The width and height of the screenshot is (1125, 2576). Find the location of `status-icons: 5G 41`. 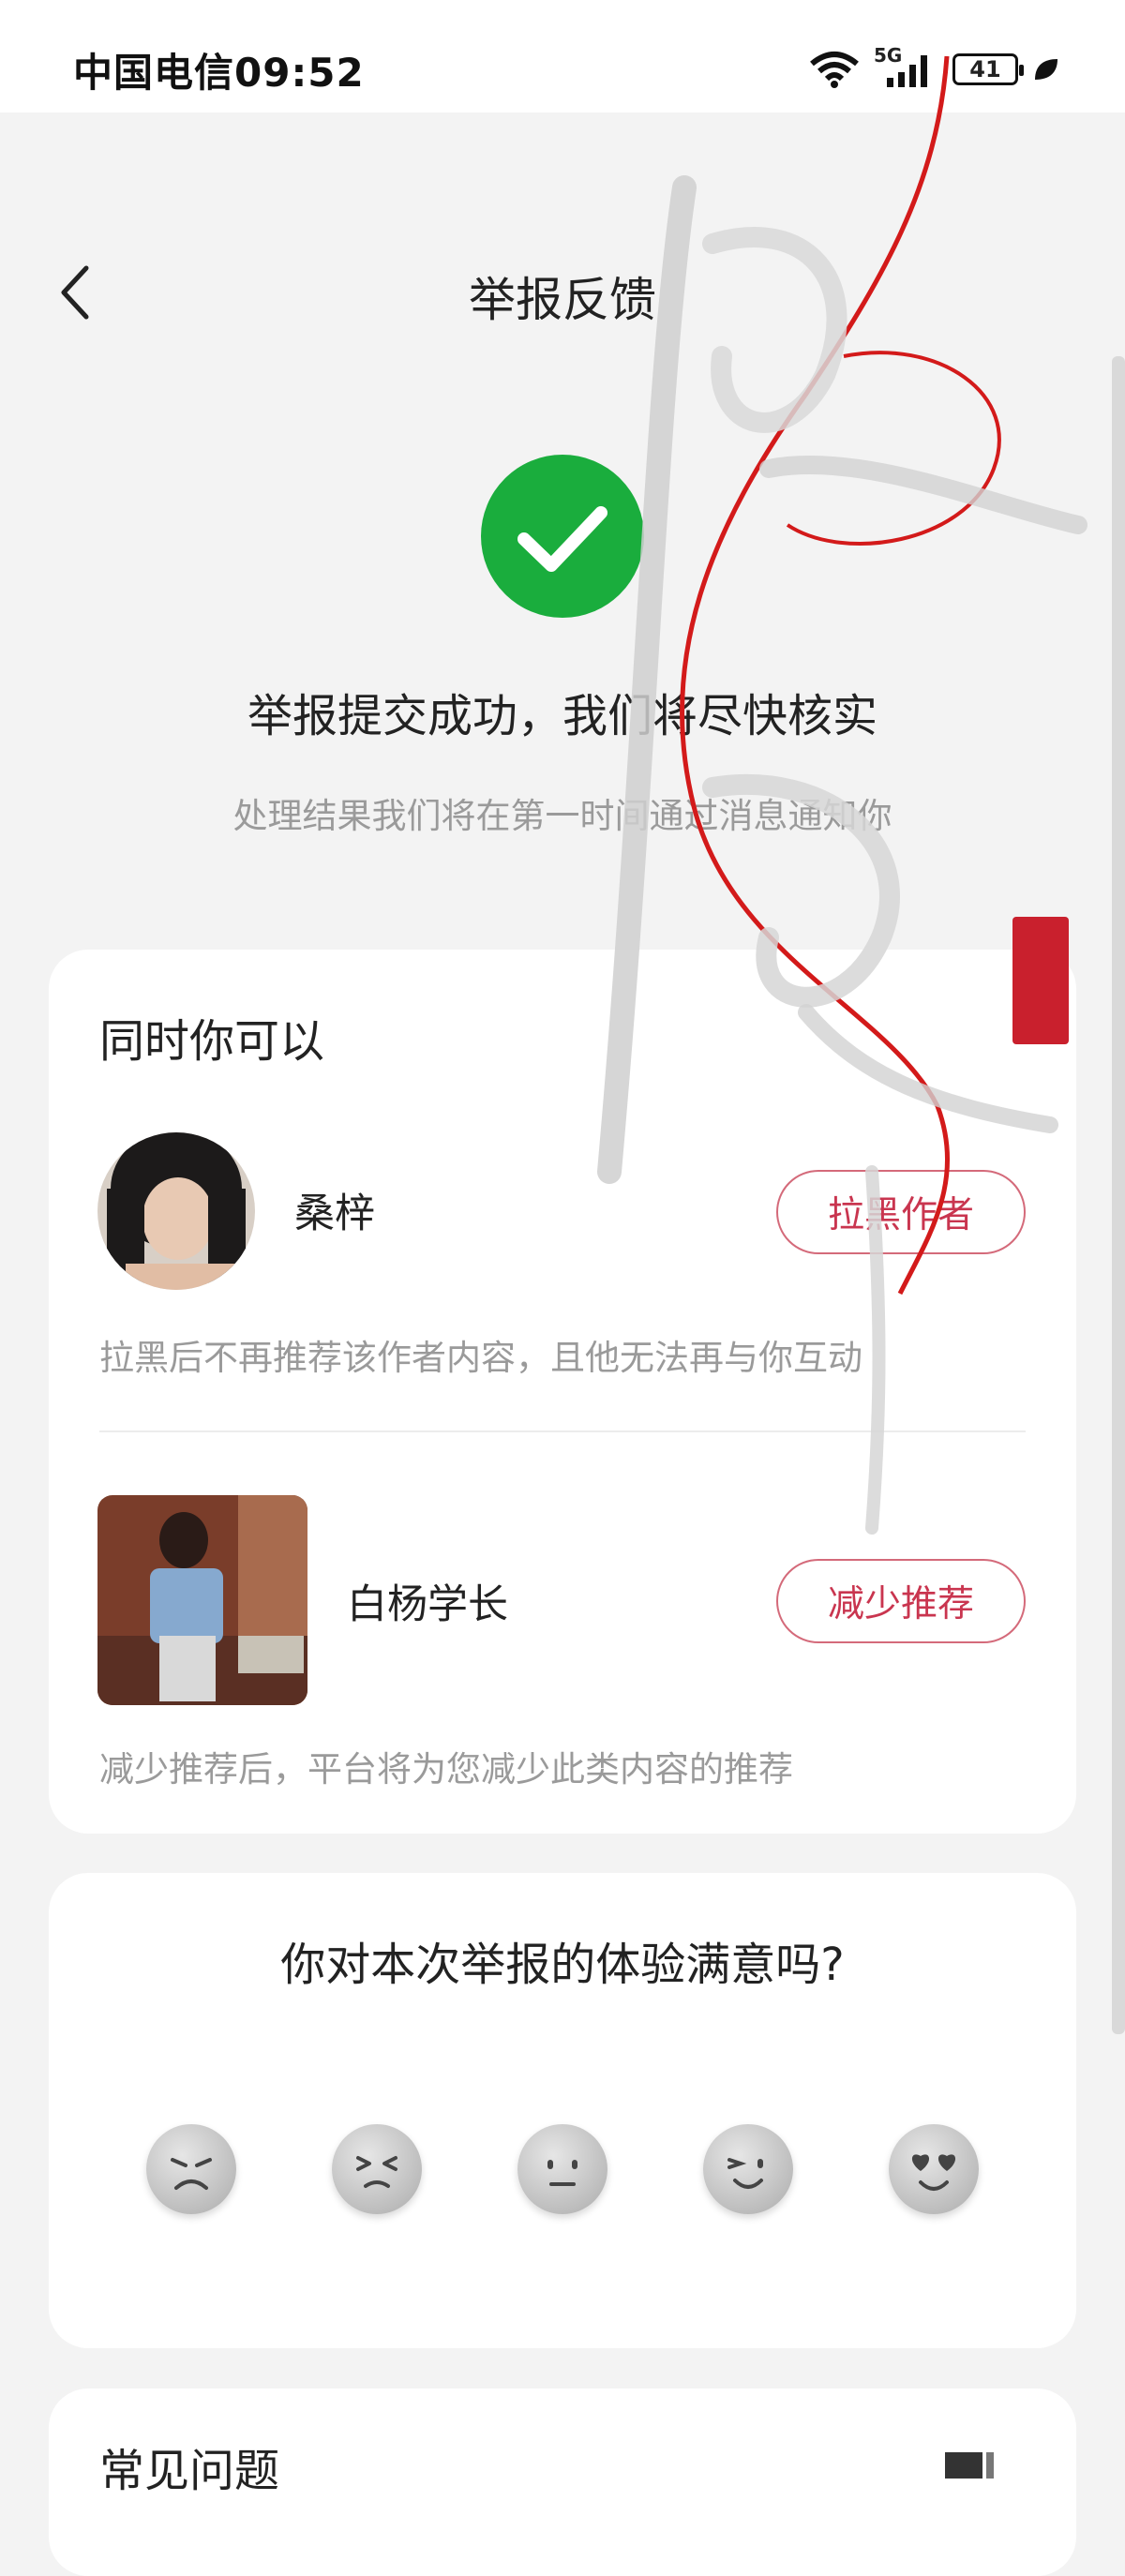

status-icons: 5G 41 is located at coordinates (933, 67).